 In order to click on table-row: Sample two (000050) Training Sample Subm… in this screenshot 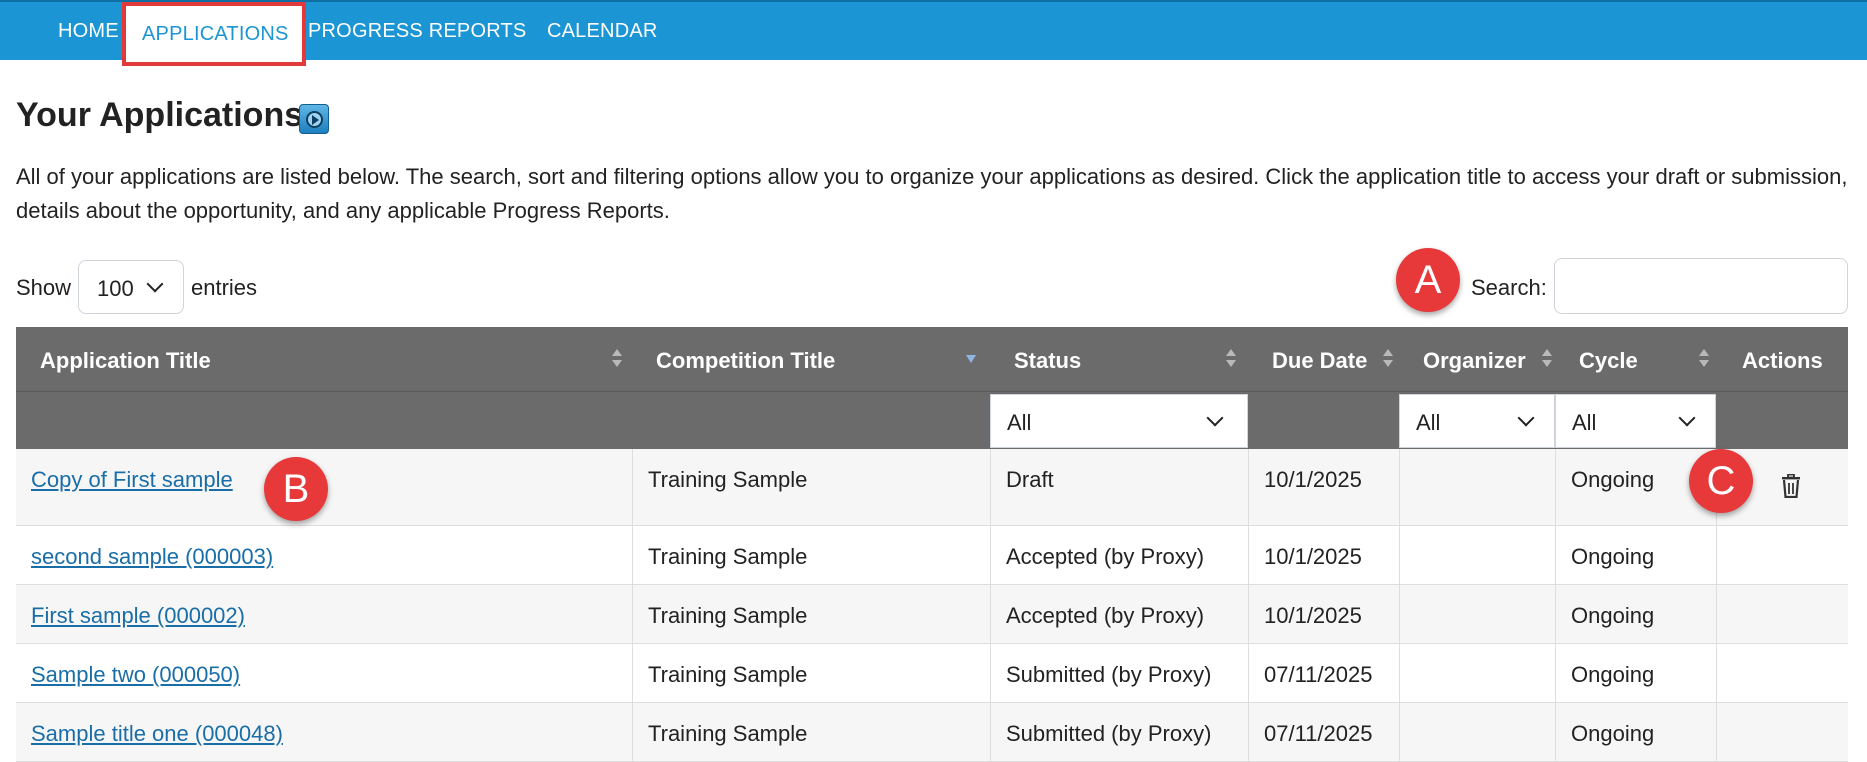, I will do `click(932, 673)`.